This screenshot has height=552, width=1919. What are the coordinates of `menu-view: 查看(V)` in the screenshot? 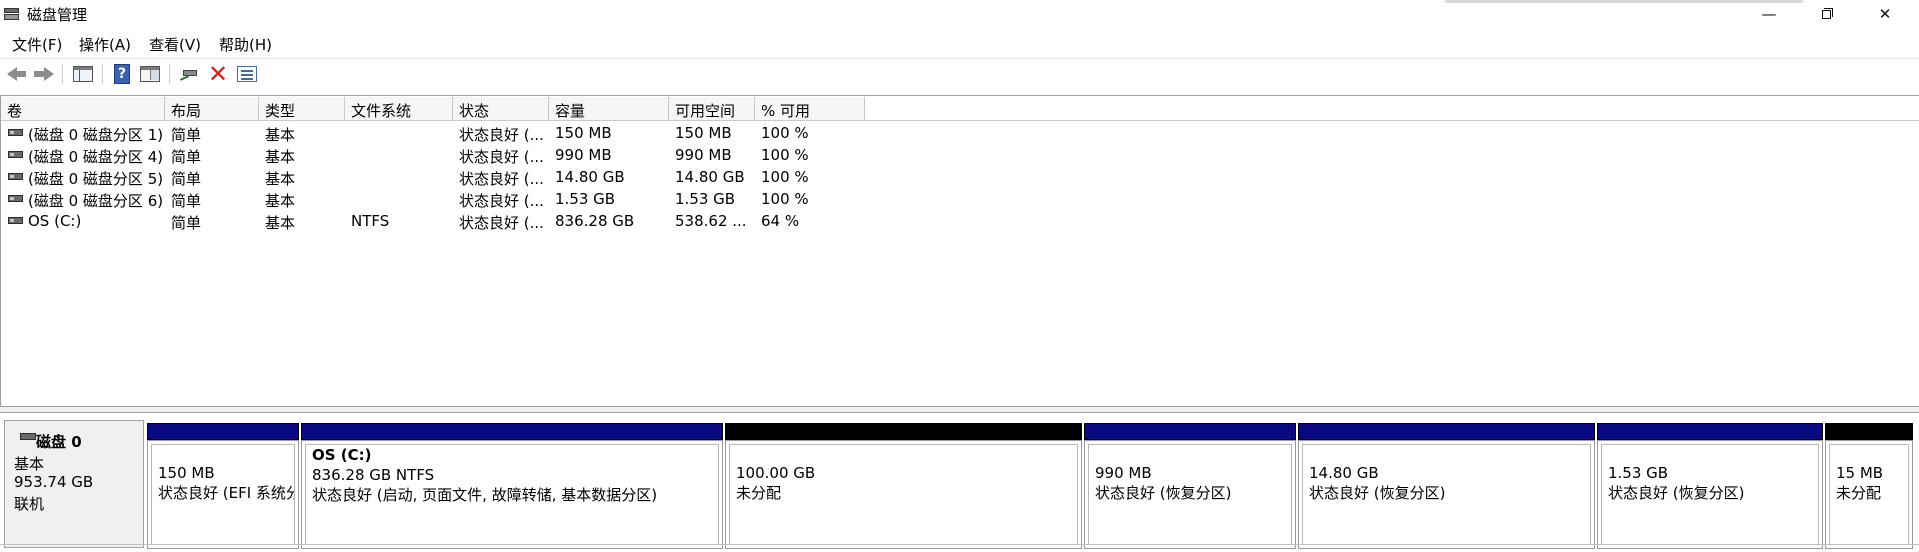 It's located at (175, 44).